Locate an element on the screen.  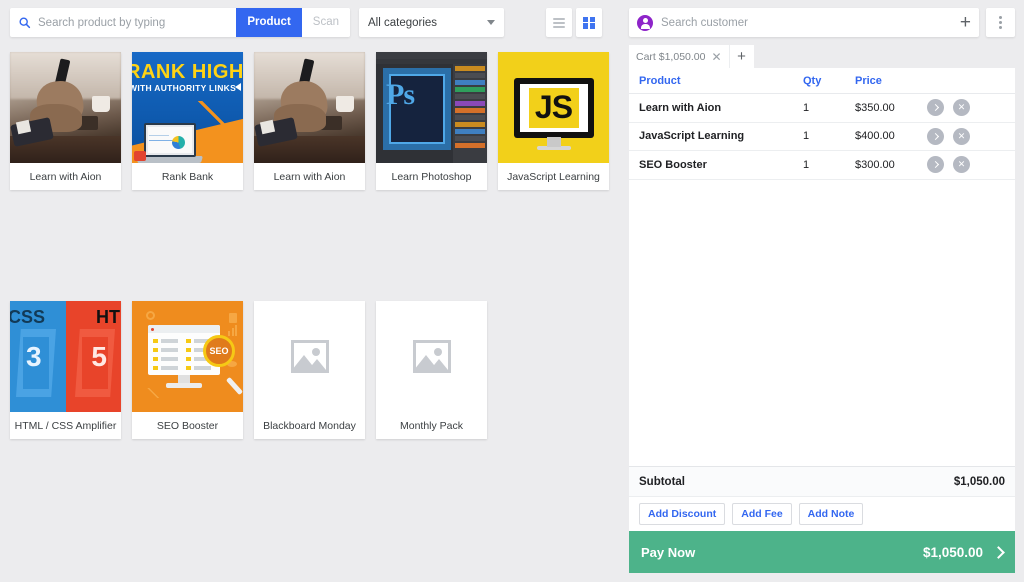
product-card: JS JavaScript Learning is located at coordinates (553, 121).